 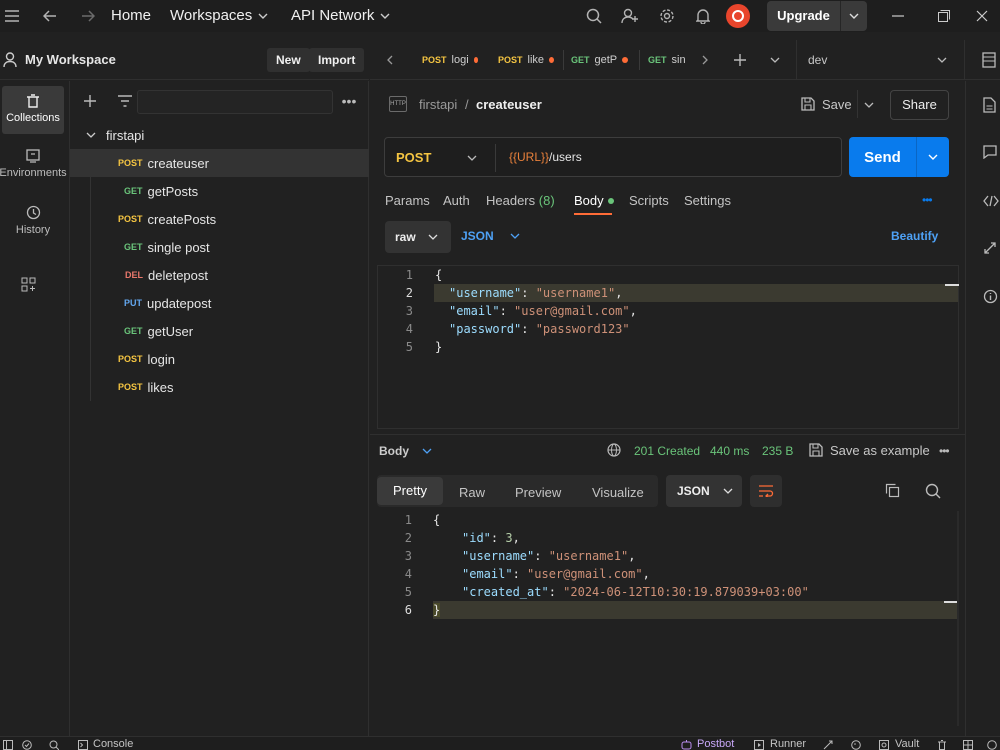 I want to click on tab-pretty: Pretty, so click(x=410, y=491).